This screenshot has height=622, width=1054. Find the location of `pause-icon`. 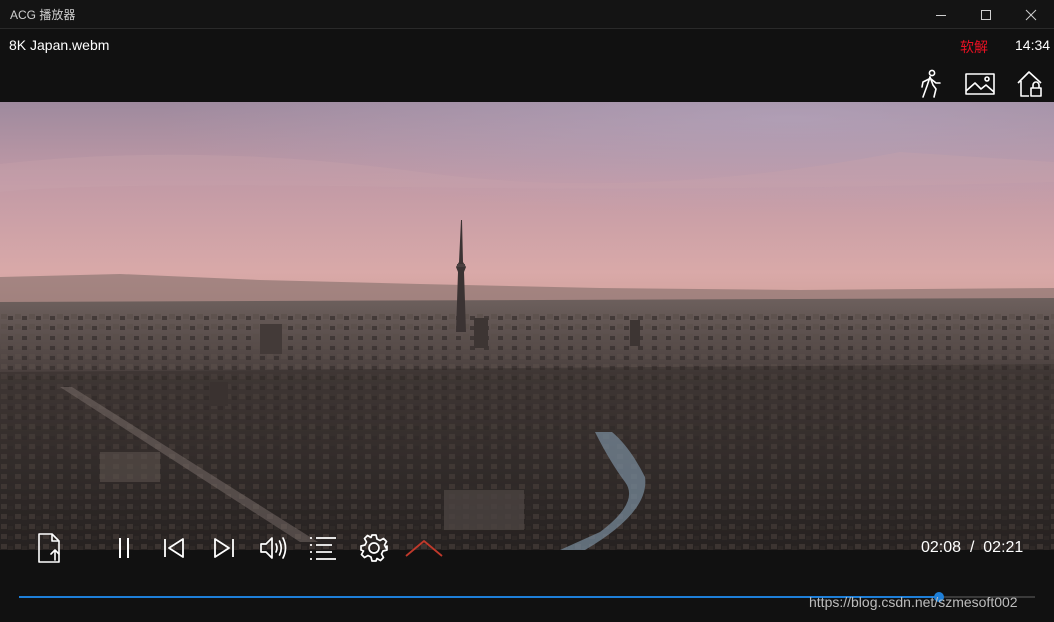

pause-icon is located at coordinates (124, 548).